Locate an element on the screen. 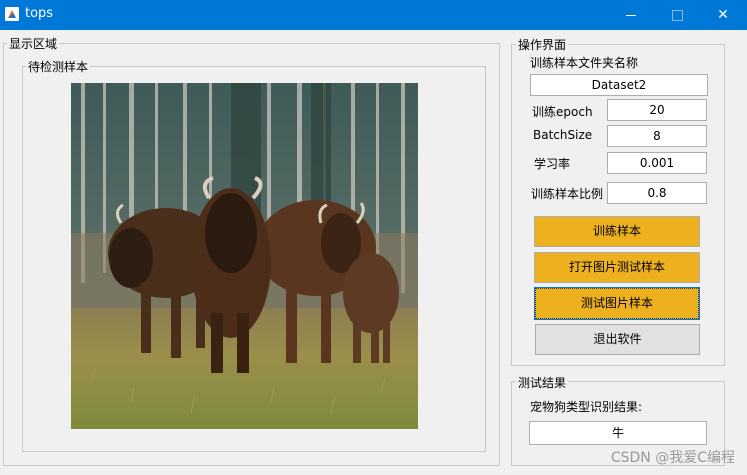 Image resolution: width=747 pixels, height=475 pixels. ratio-label: 训练样本比例 is located at coordinates (567, 194).